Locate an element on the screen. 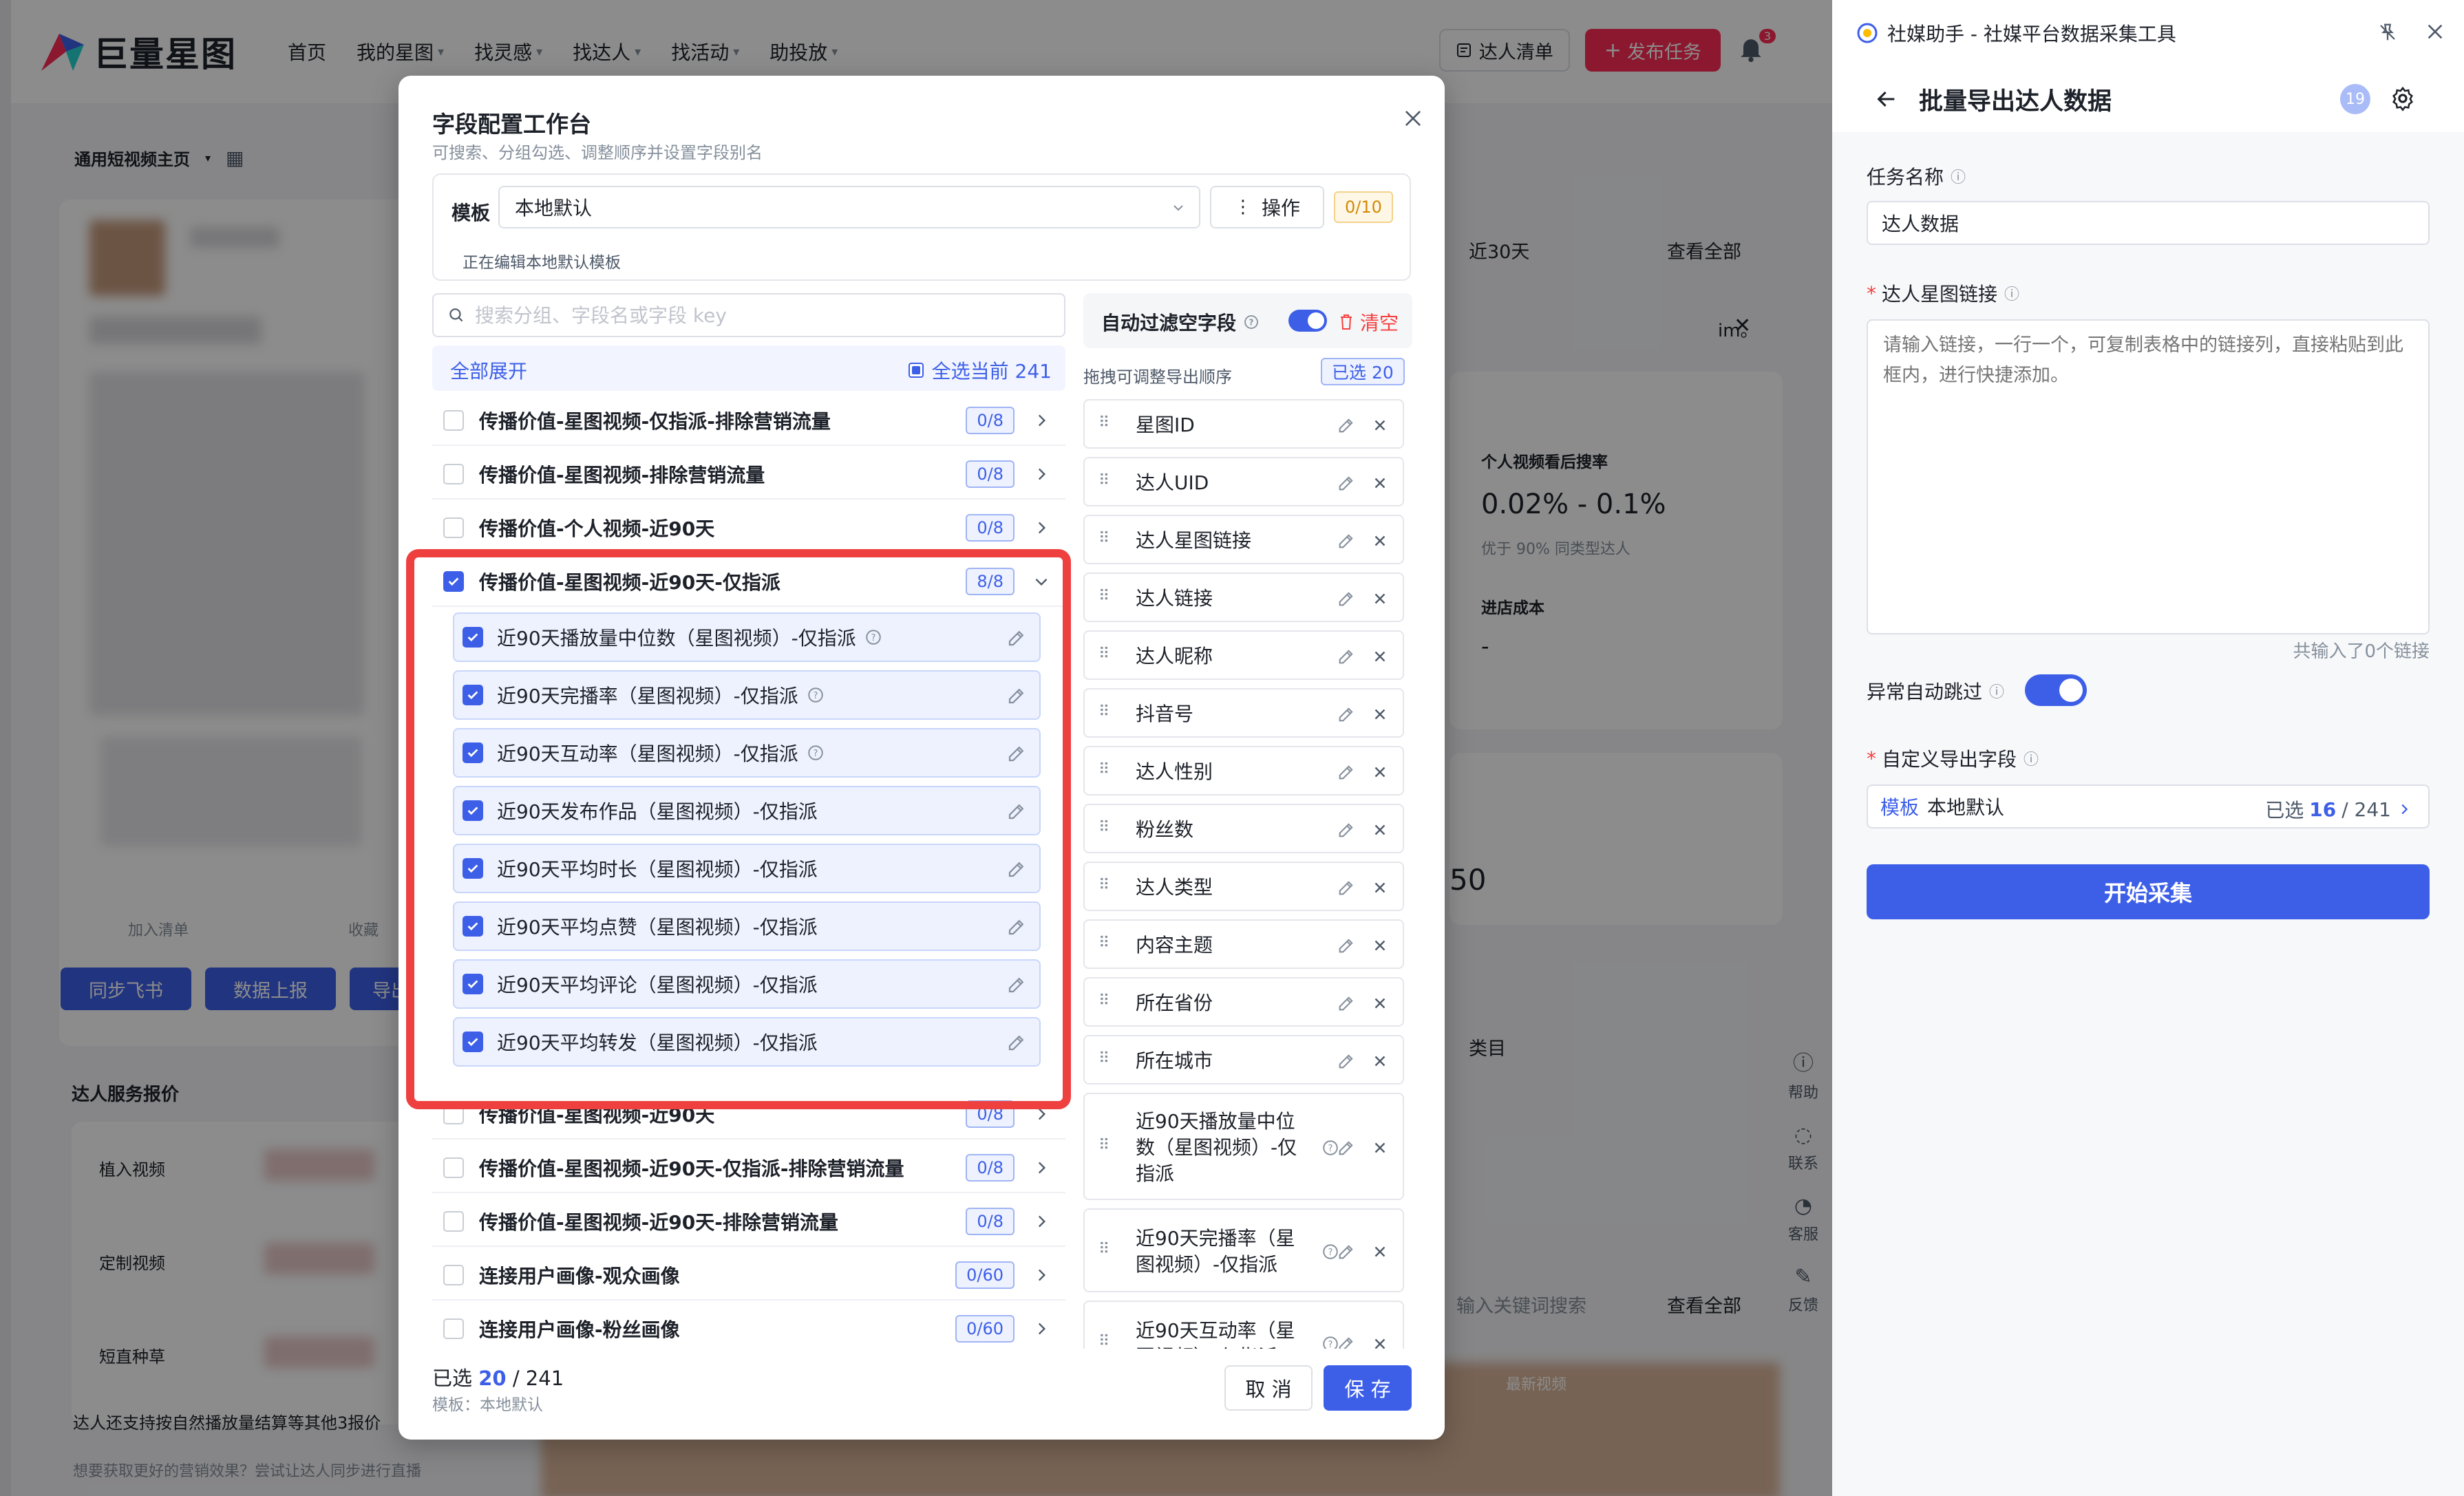 The image size is (2464, 1496). group-row: 传播价值-星图视频-仅指派-排除营销流量 0/8 is located at coordinates (749, 424).